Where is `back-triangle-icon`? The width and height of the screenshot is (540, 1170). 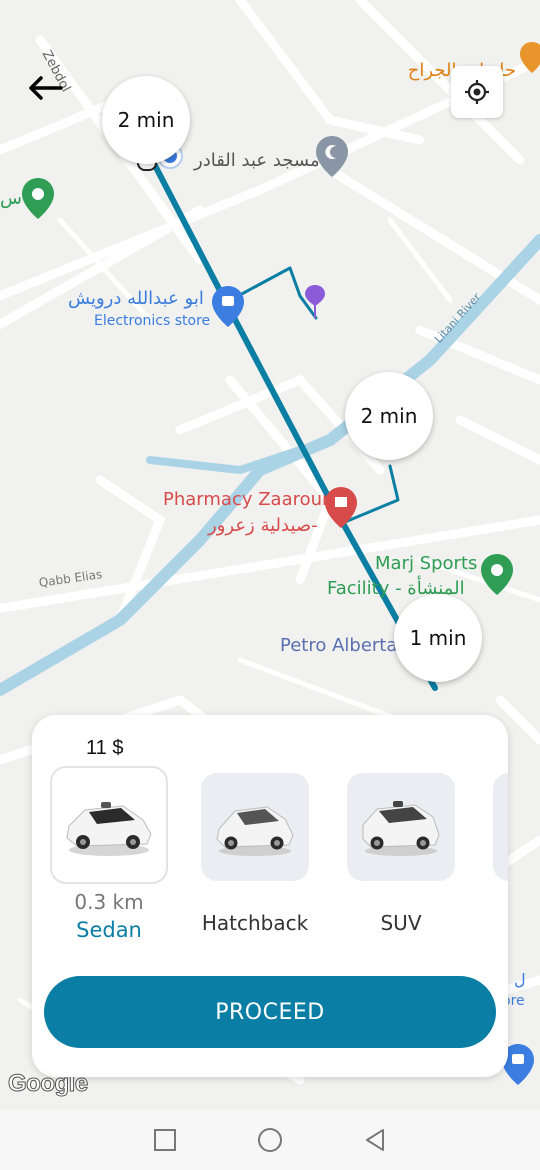 back-triangle-icon is located at coordinates (375, 1140).